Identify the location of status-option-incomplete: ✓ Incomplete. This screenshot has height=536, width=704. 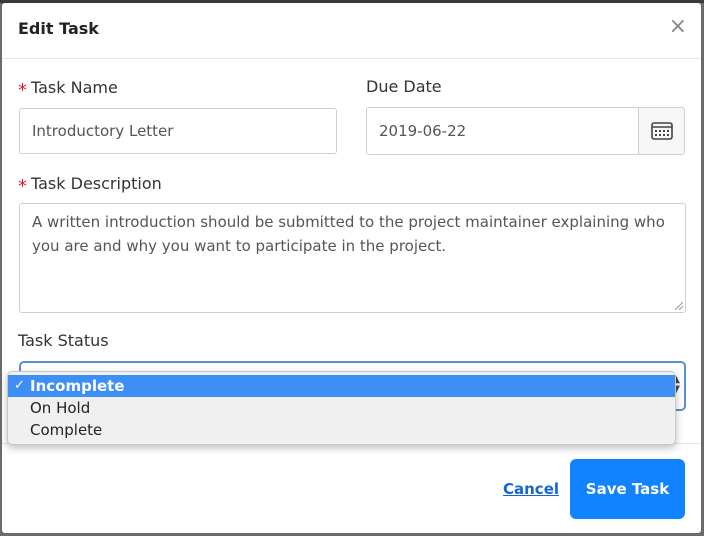
(341, 386).